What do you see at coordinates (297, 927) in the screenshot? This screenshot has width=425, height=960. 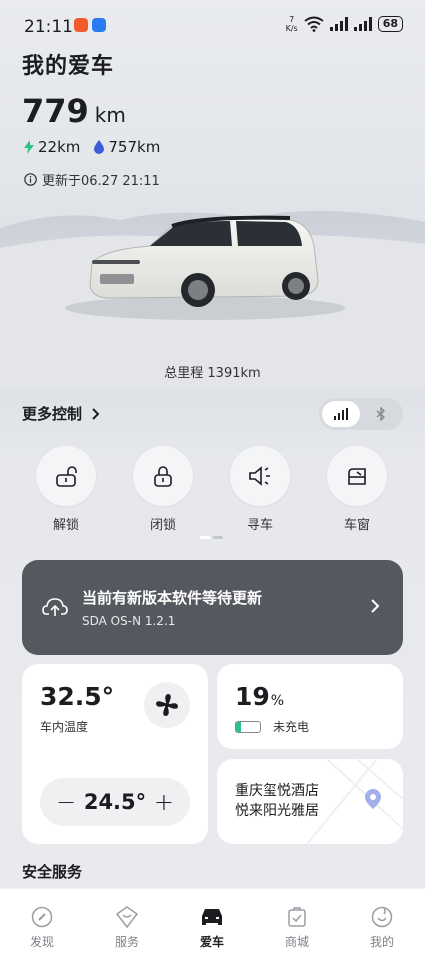 I see `nav-shop: 商城` at bounding box center [297, 927].